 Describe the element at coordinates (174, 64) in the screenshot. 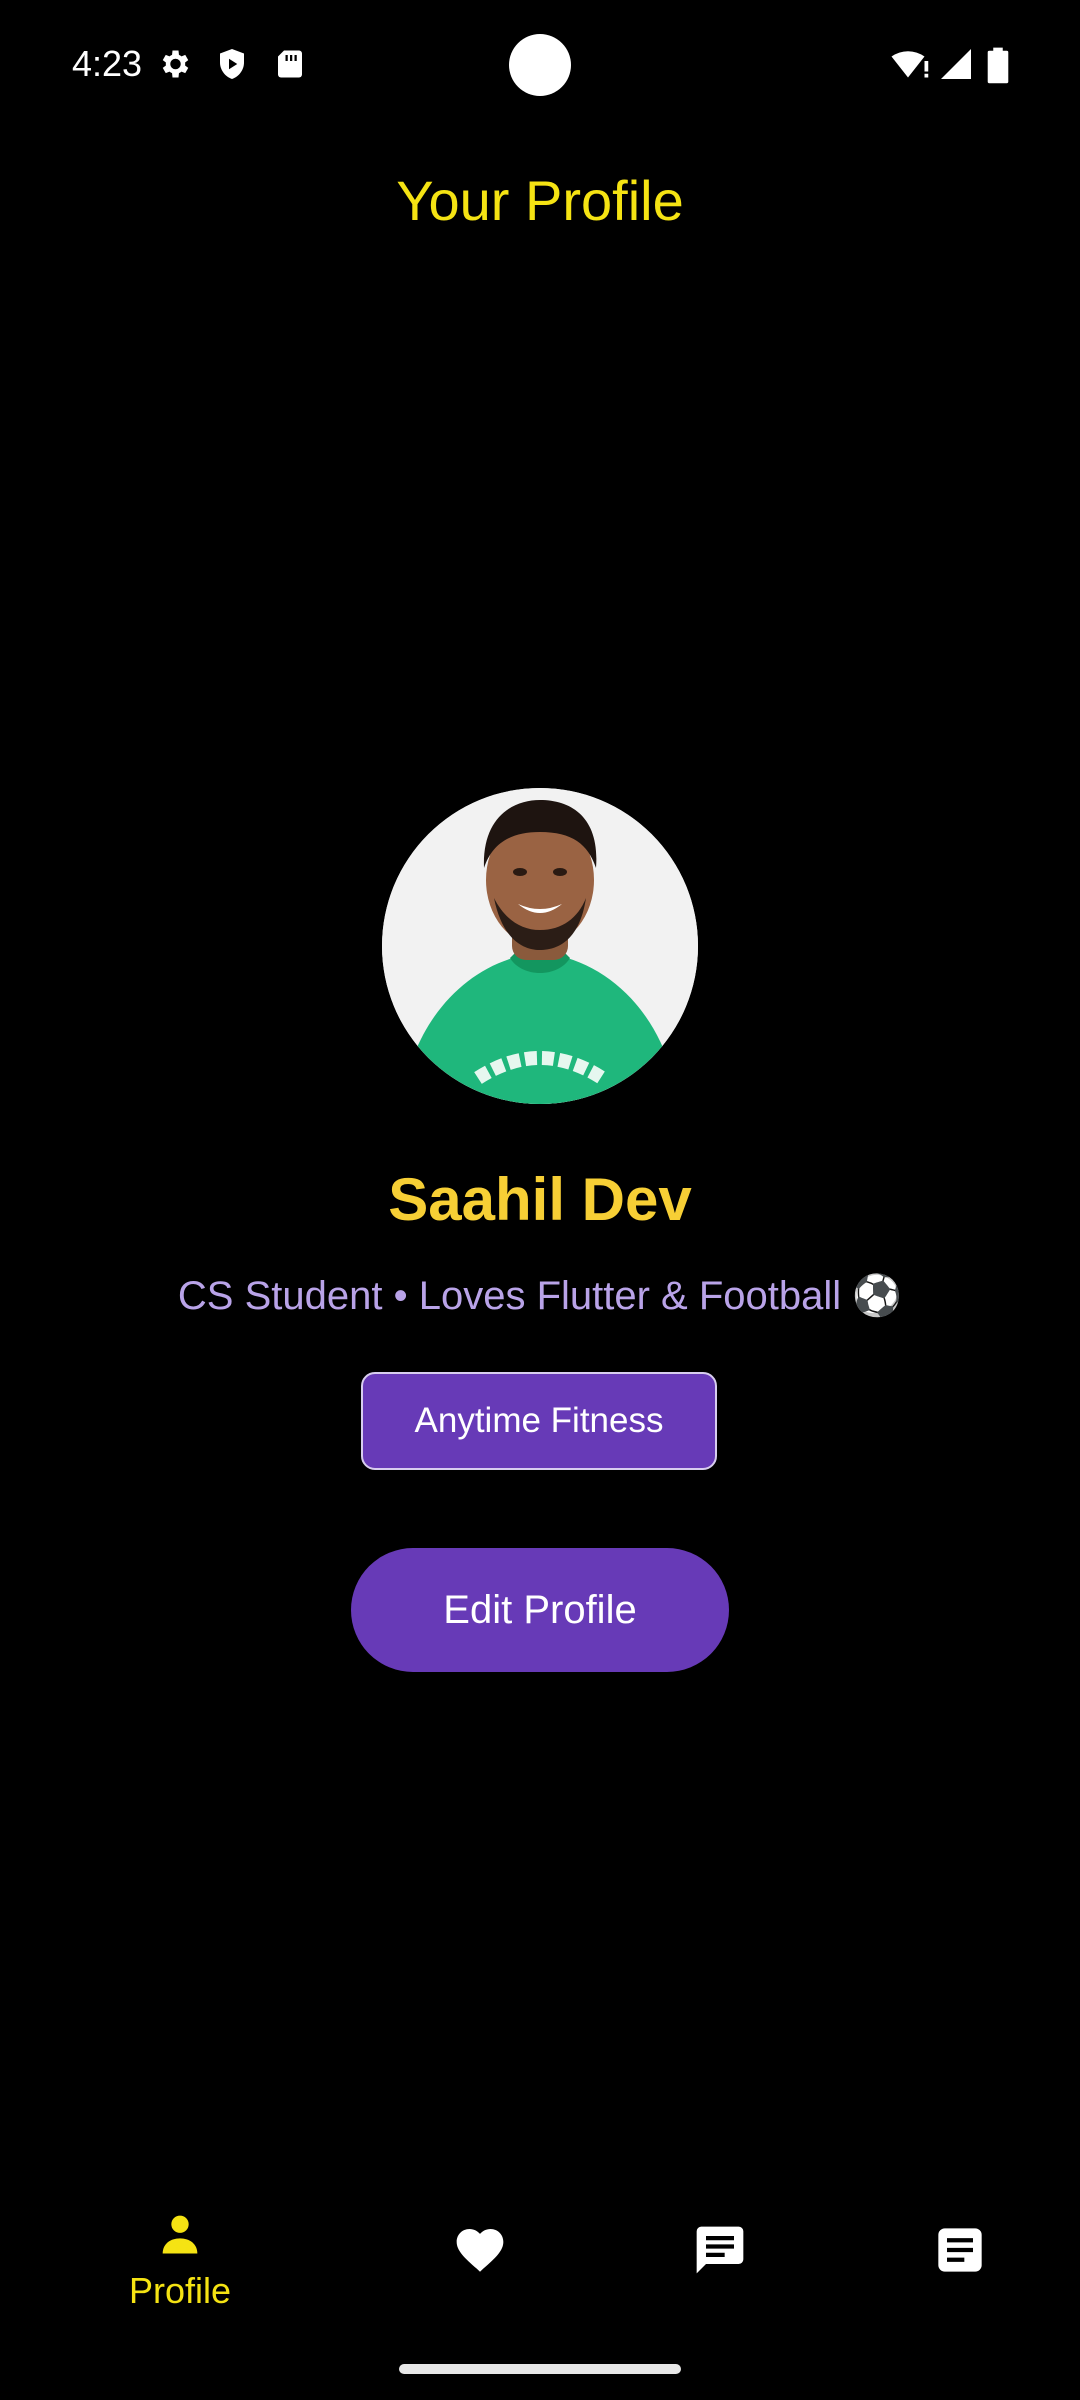

I see `gear-icon` at that location.